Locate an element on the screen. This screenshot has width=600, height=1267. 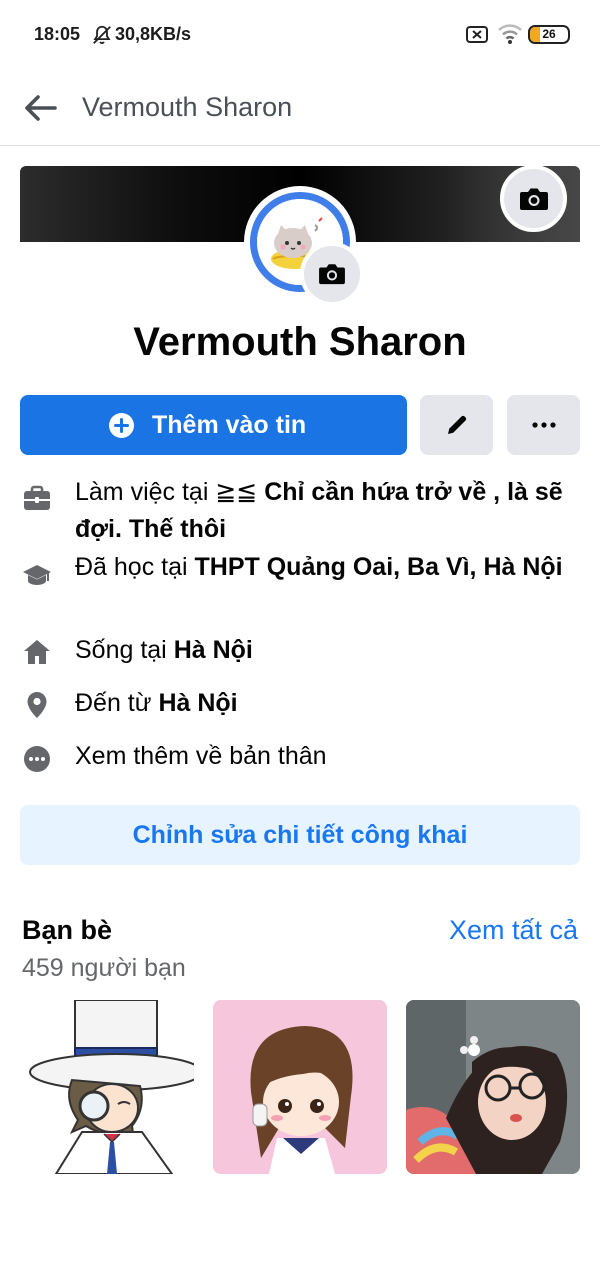
location-pin-icon is located at coordinates (37, 705).